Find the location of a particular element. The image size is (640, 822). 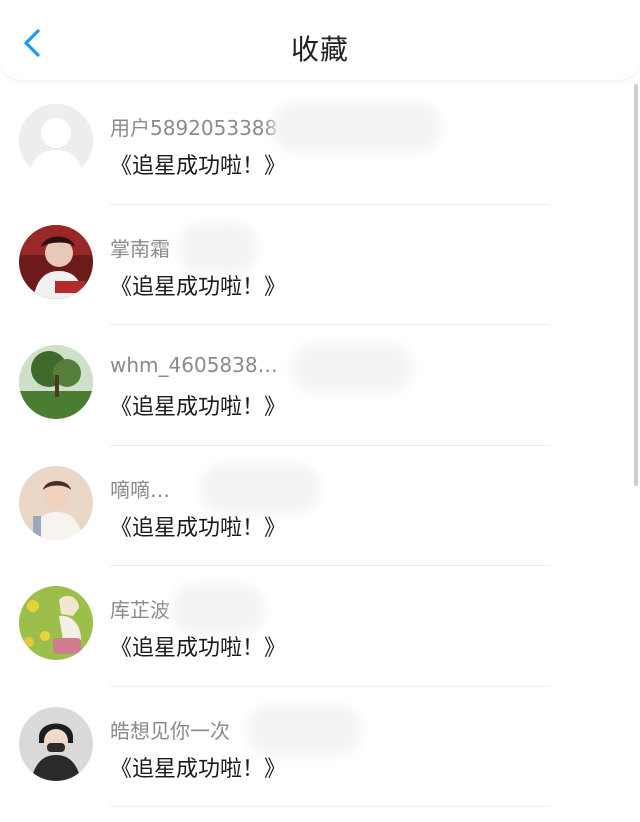

divider is located at coordinates (330, 806).